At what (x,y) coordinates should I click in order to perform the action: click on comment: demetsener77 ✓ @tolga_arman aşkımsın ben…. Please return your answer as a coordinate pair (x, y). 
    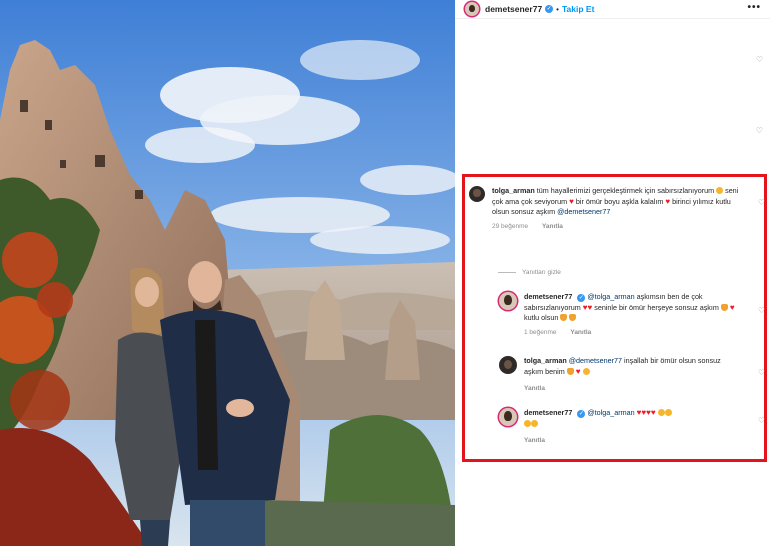
    Looking at the image, I should click on (629, 315).